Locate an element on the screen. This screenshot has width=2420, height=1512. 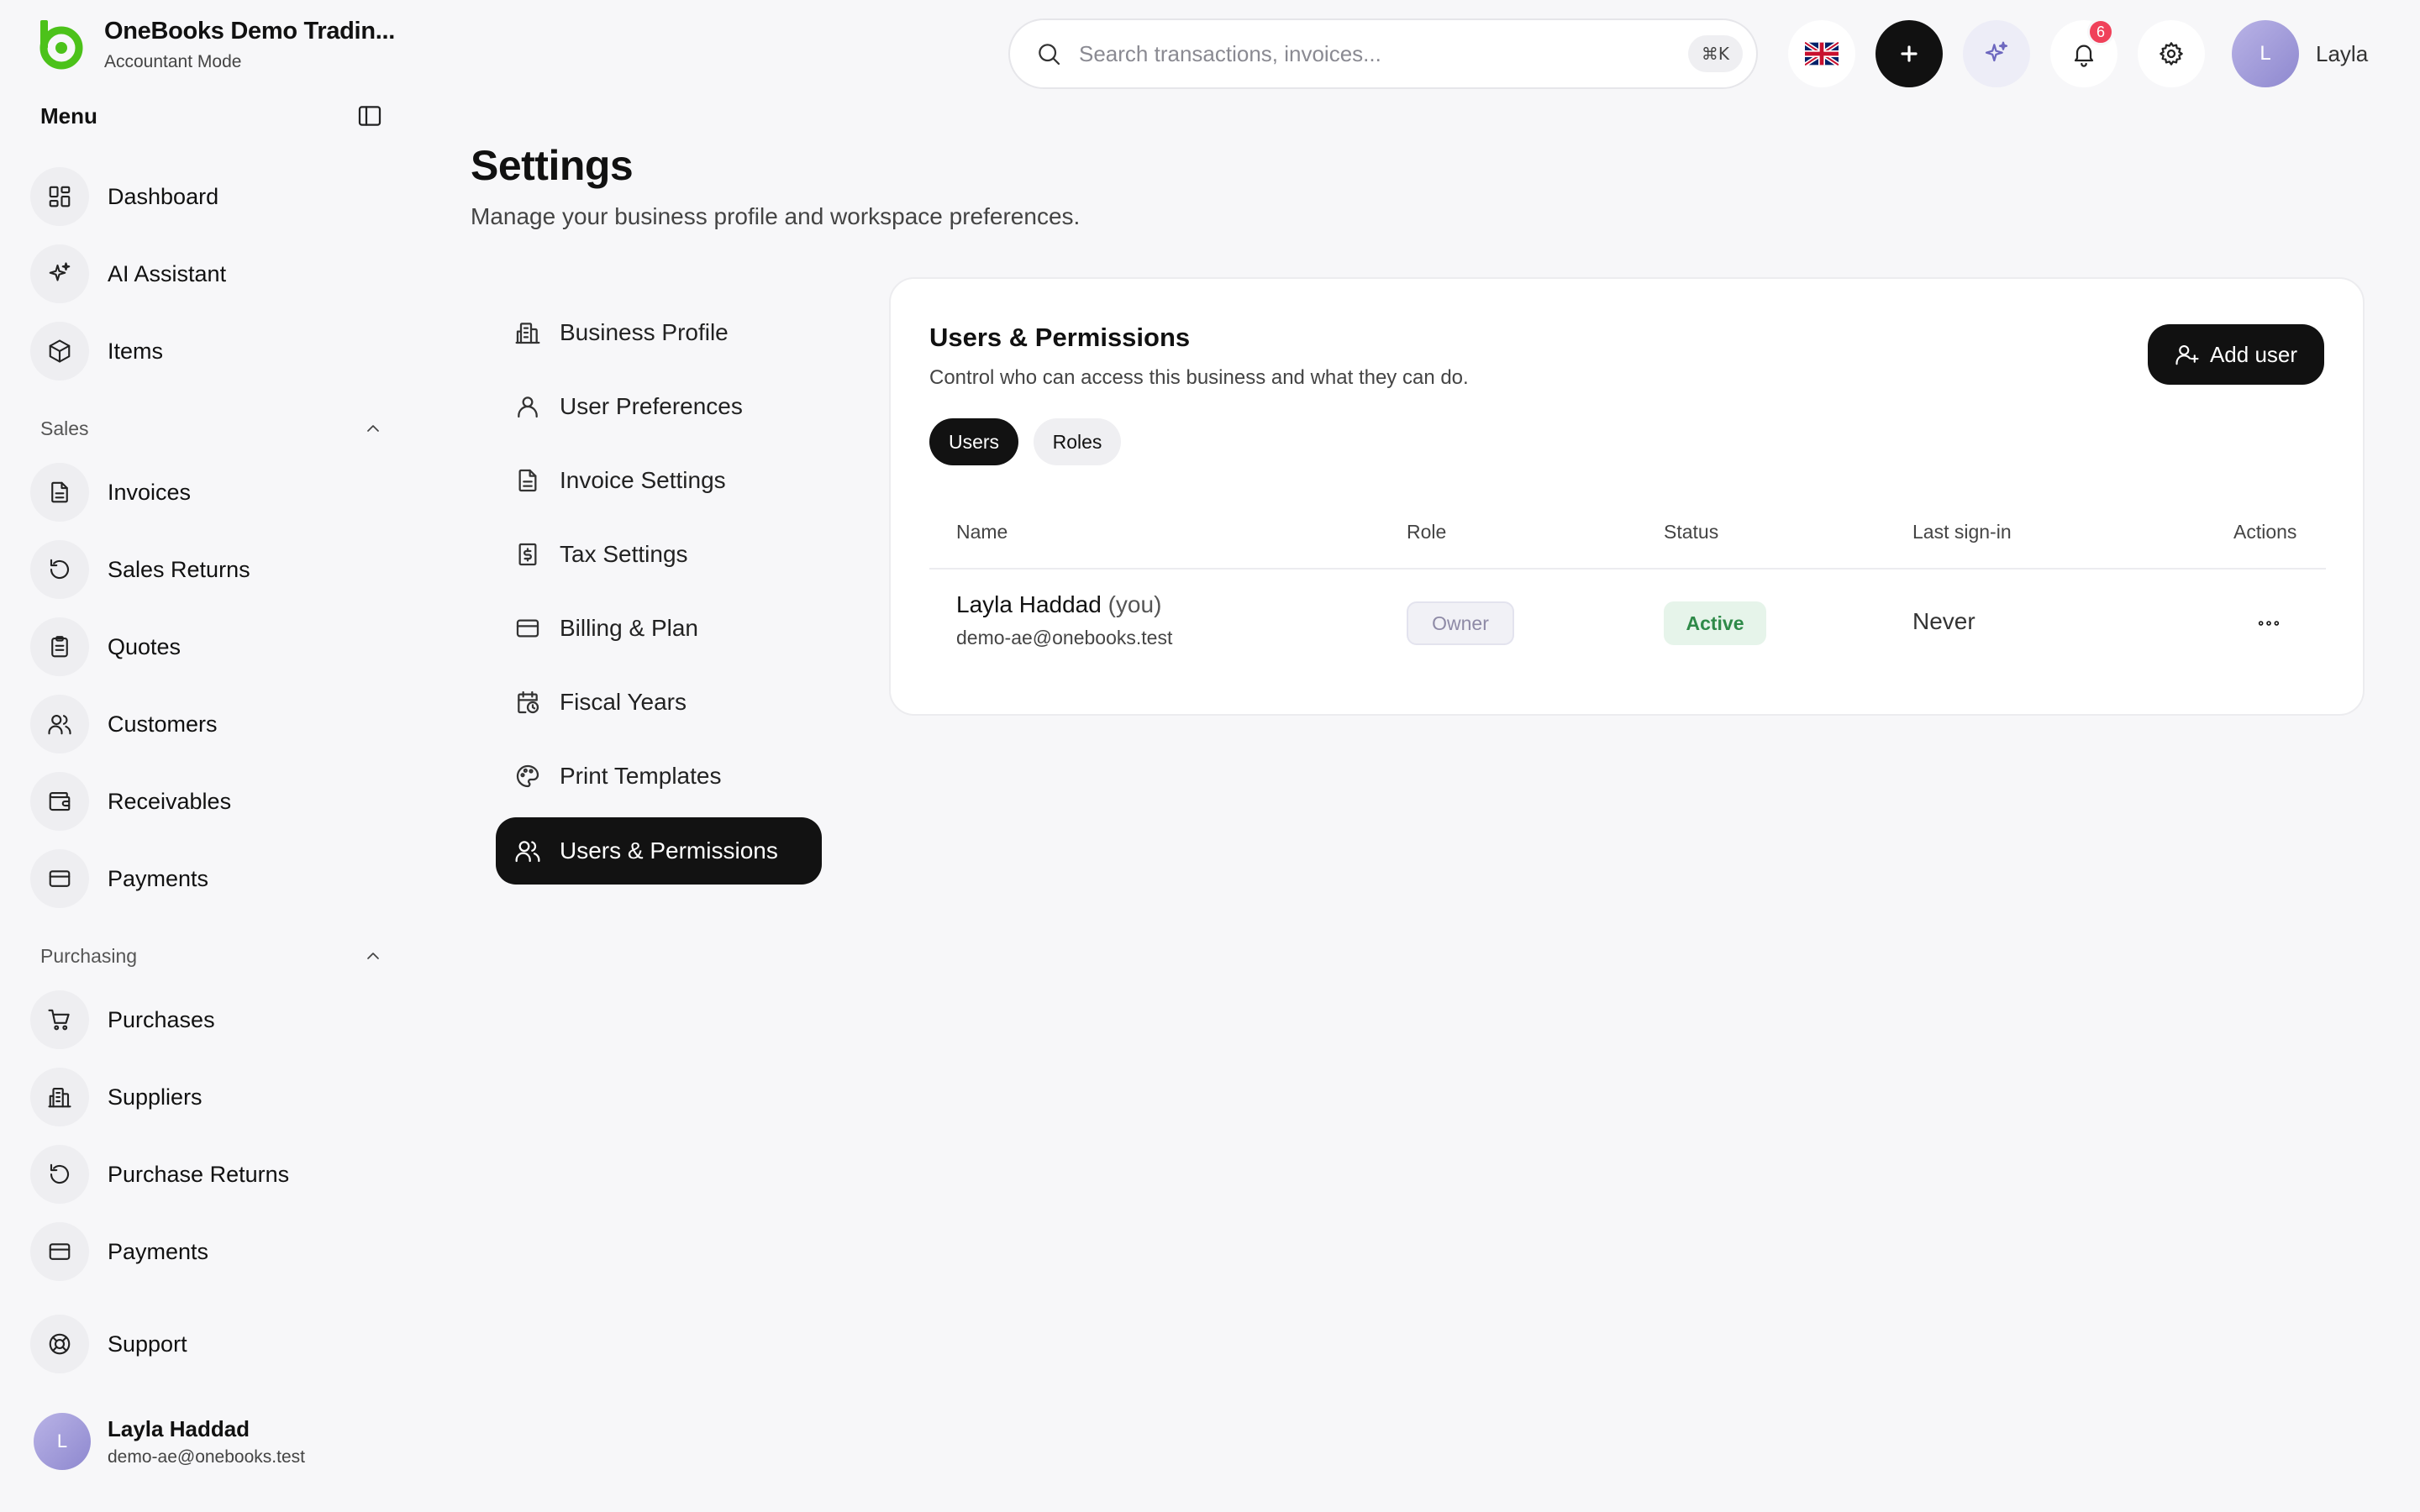
settings-nav-label: Fiscal Years is located at coordinates (623, 702).